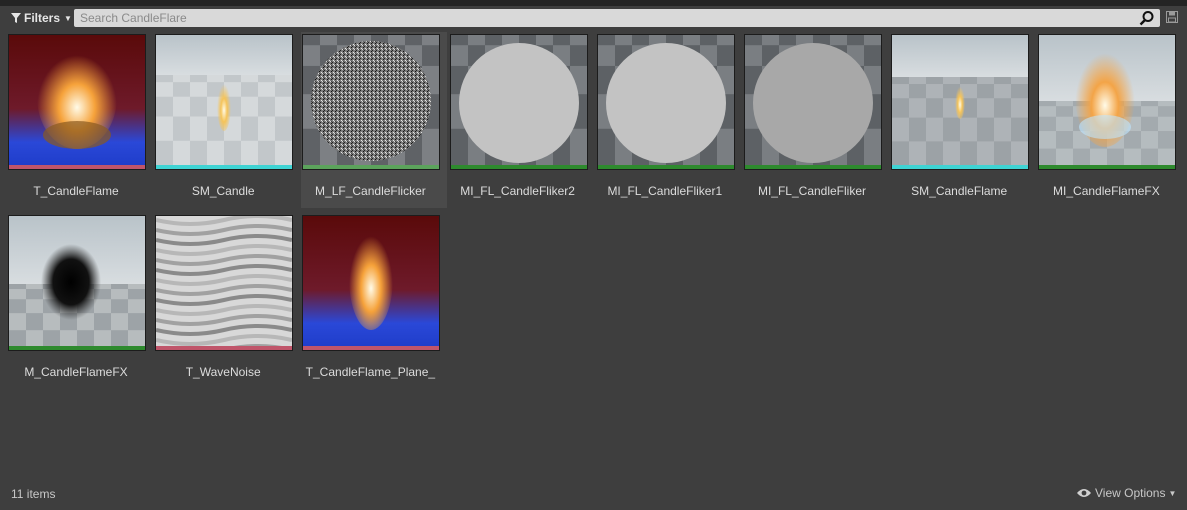  Describe the element at coordinates (370, 372) in the screenshot. I see `asset-name: T_CandleFlame_Plane_` at that location.